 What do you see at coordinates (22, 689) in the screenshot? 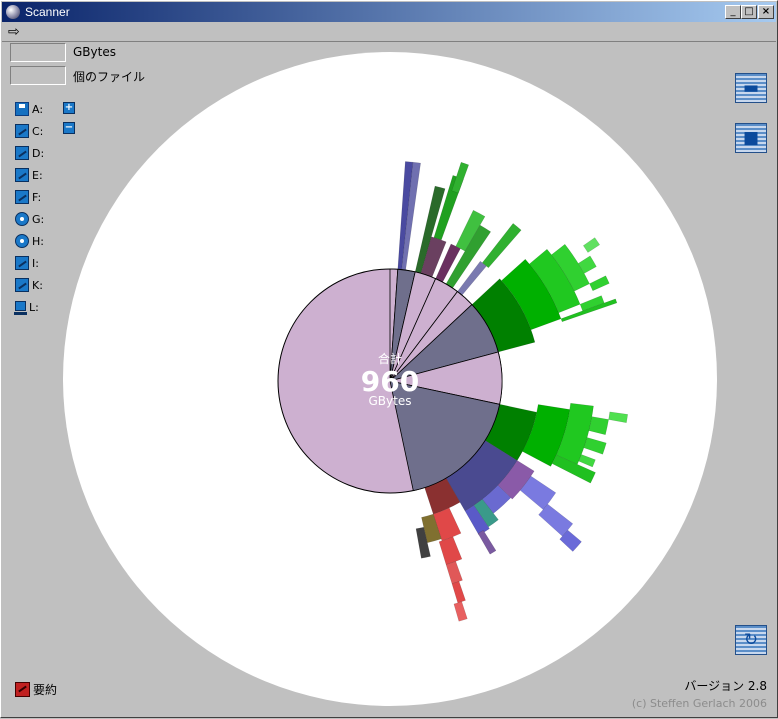
I see `summary-icon` at bounding box center [22, 689].